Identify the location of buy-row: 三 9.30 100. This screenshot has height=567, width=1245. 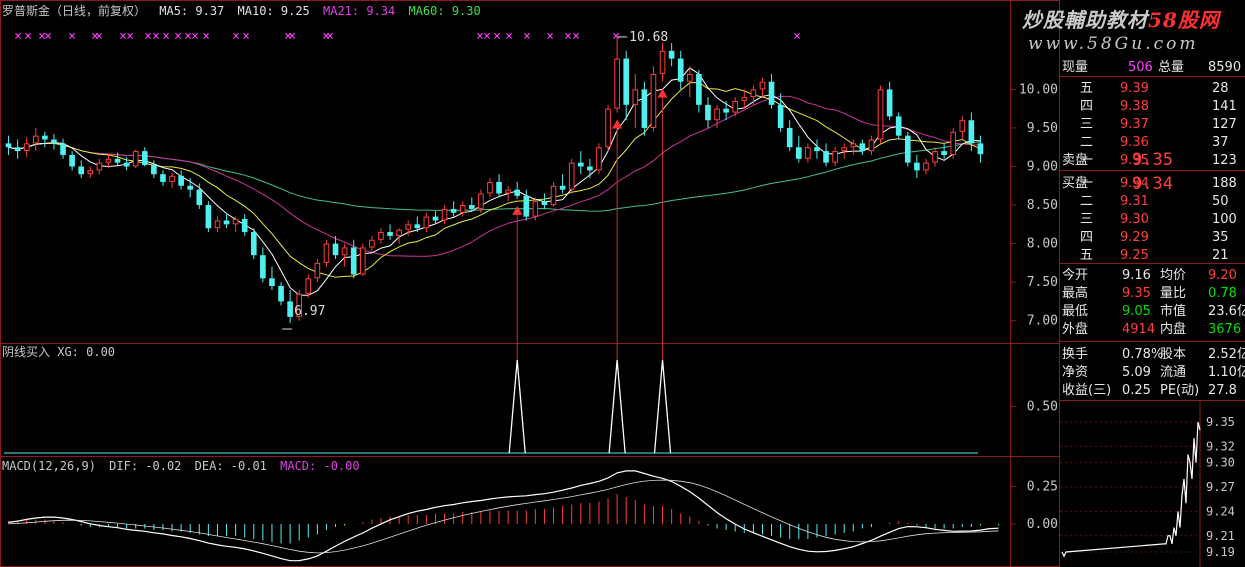
(1152, 219).